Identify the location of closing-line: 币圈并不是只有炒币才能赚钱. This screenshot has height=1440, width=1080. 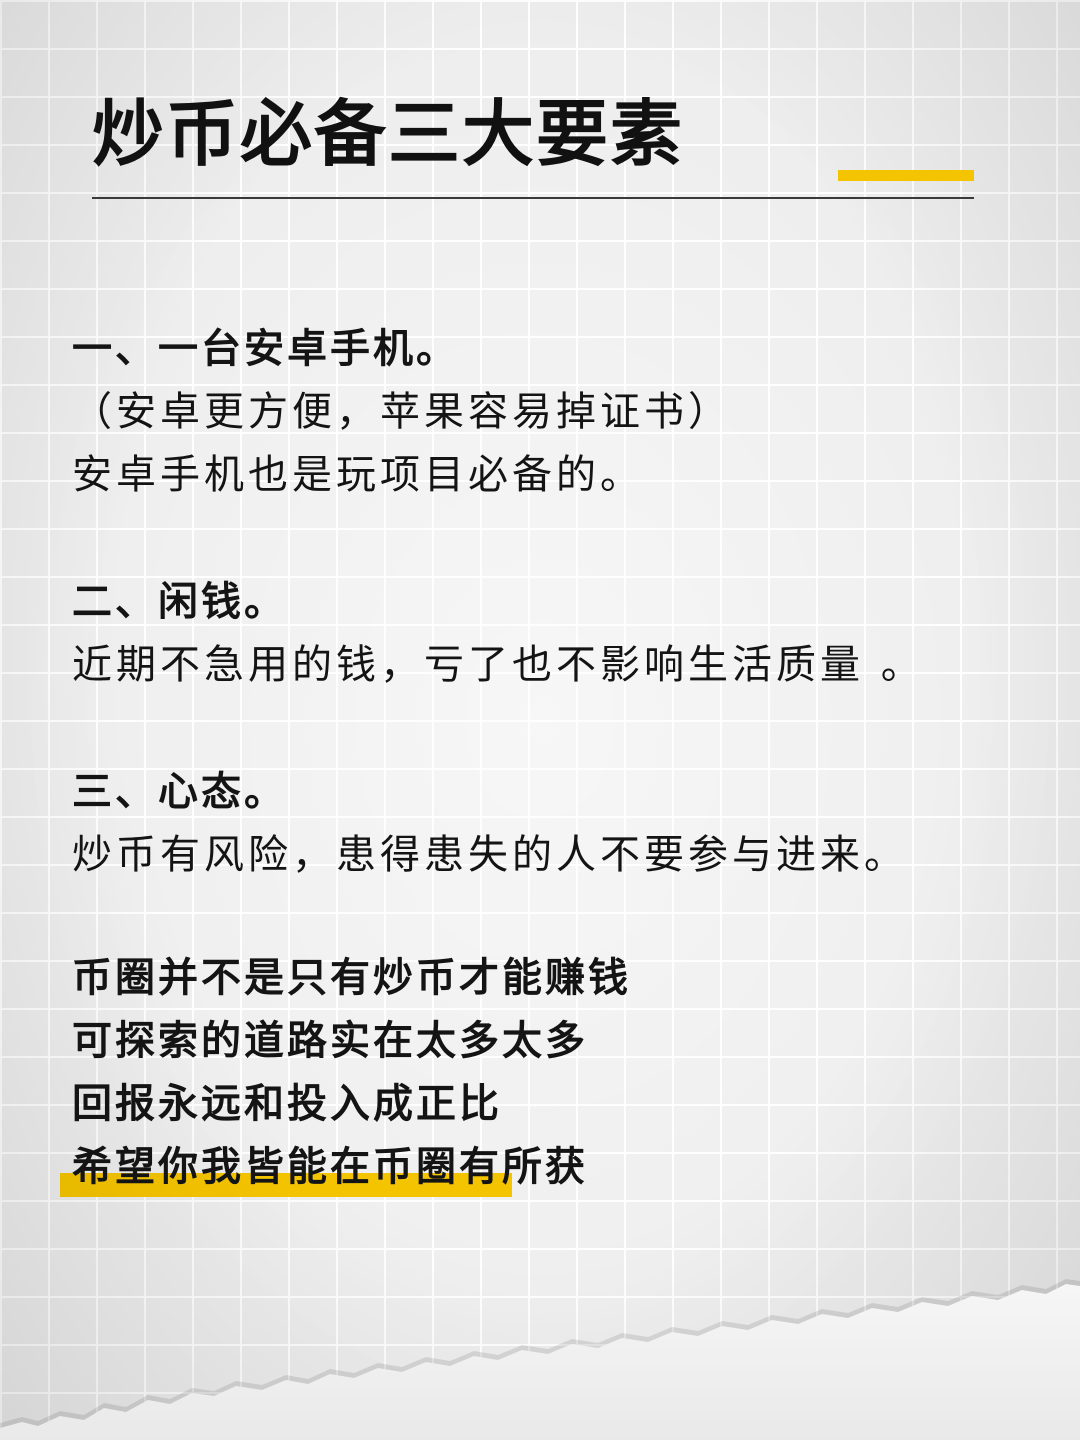
(351, 978).